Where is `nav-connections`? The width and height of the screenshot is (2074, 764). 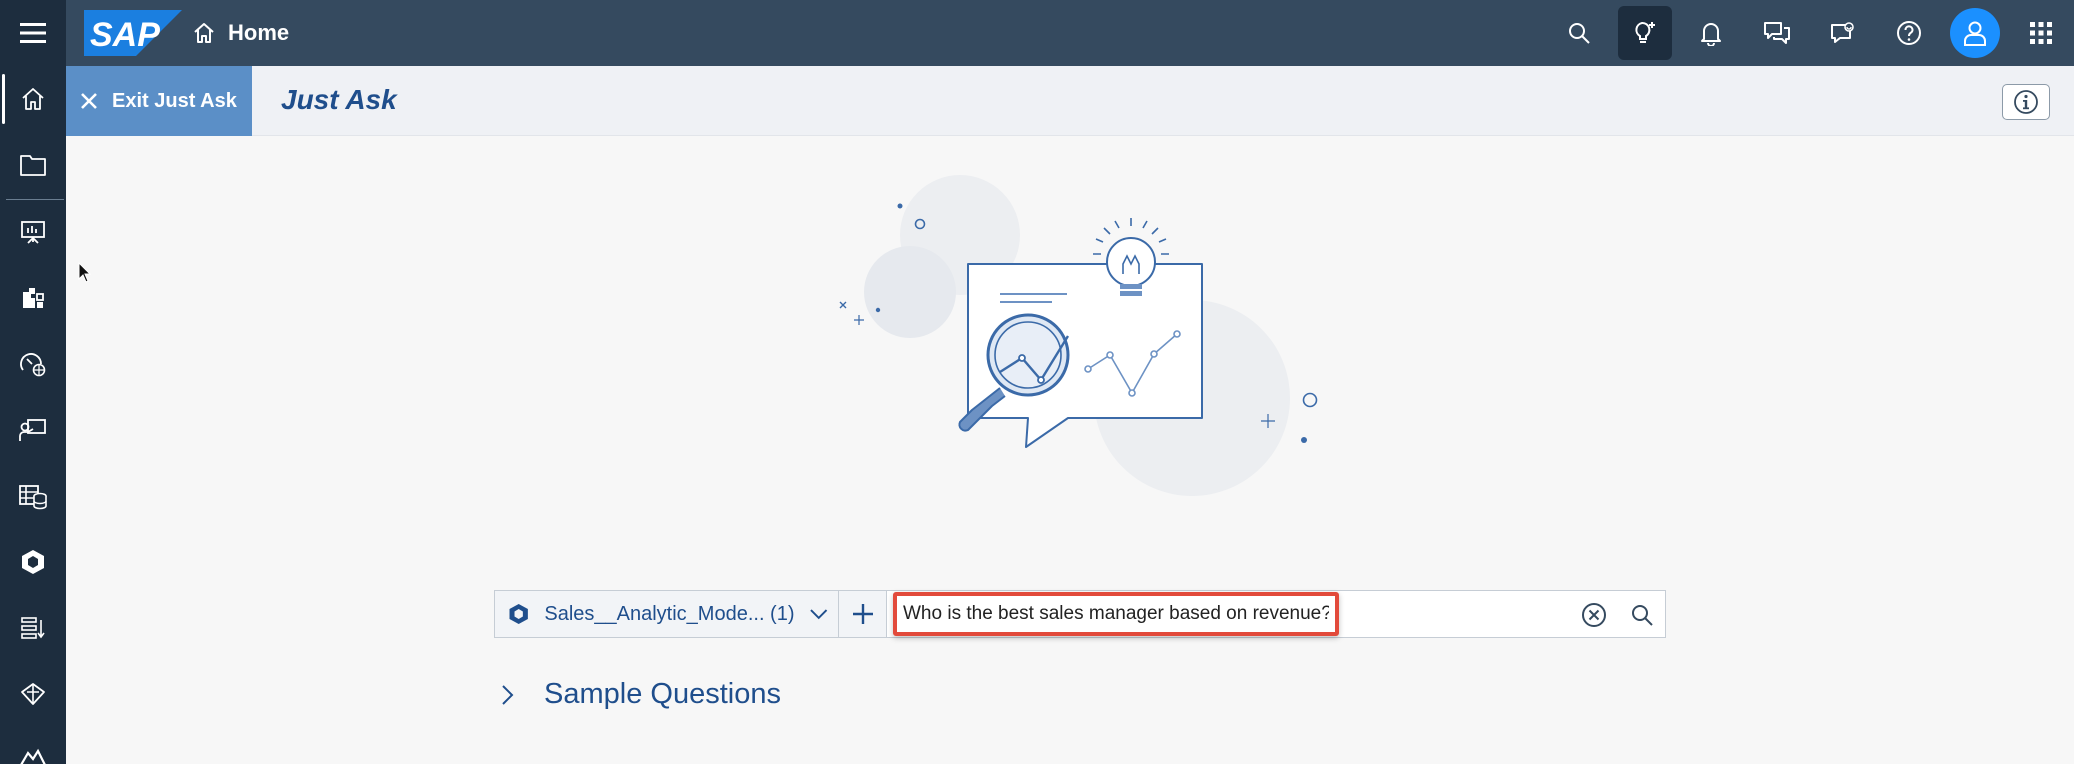 nav-connections is located at coordinates (33, 694).